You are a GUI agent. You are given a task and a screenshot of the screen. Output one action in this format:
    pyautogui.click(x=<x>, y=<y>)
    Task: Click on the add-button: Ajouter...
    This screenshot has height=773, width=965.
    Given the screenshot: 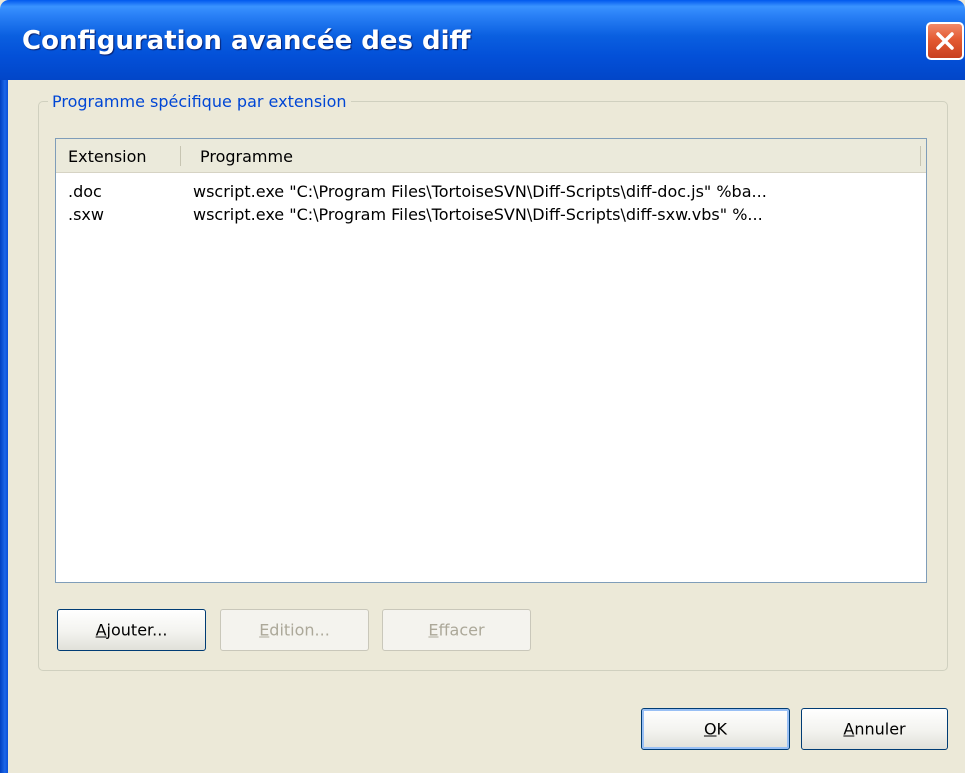 What is the action you would take?
    pyautogui.click(x=131, y=630)
    